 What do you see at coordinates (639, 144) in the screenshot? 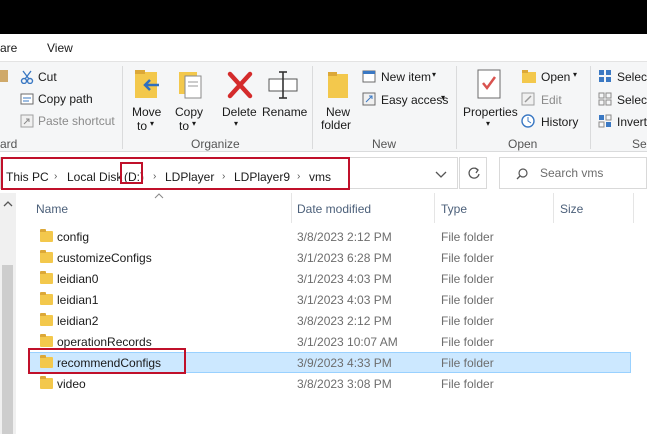
I see `select-group-label: Sel` at bounding box center [639, 144].